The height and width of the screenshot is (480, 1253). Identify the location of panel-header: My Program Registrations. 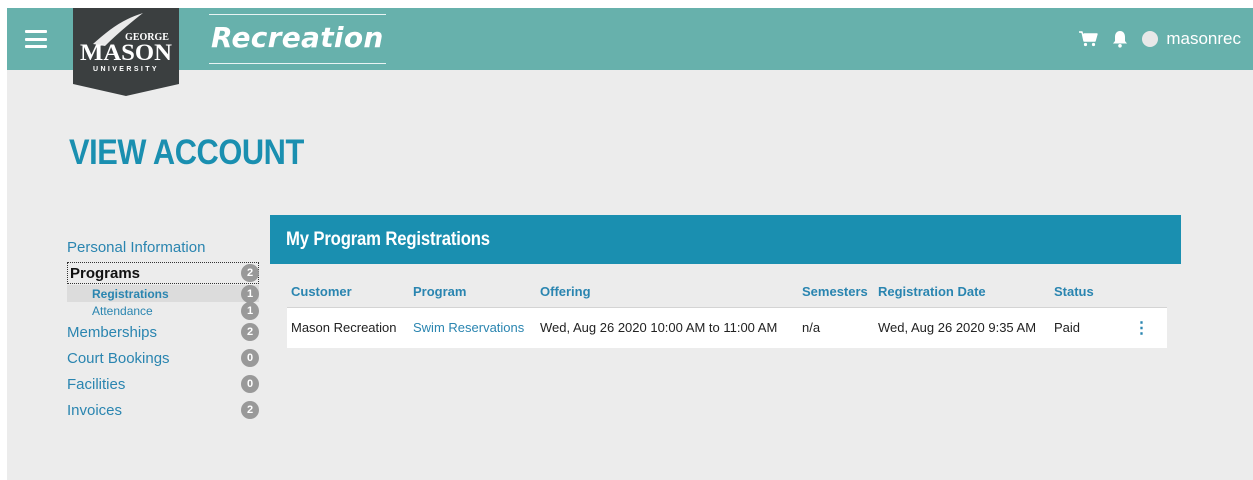
(725, 239).